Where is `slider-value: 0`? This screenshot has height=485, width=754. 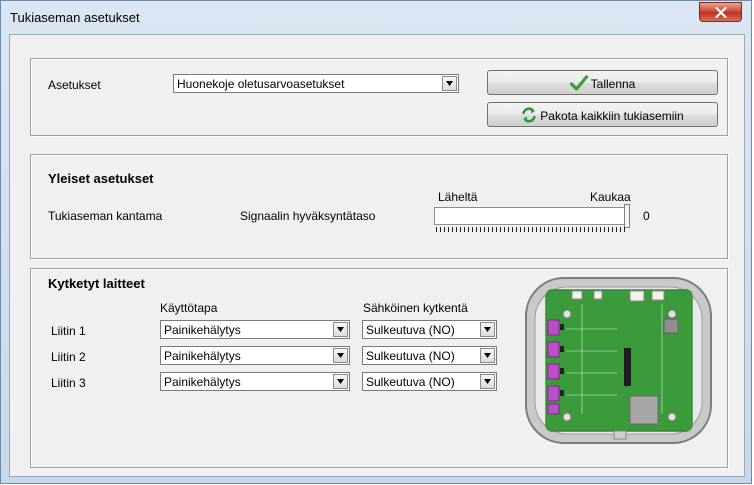 slider-value: 0 is located at coordinates (646, 216).